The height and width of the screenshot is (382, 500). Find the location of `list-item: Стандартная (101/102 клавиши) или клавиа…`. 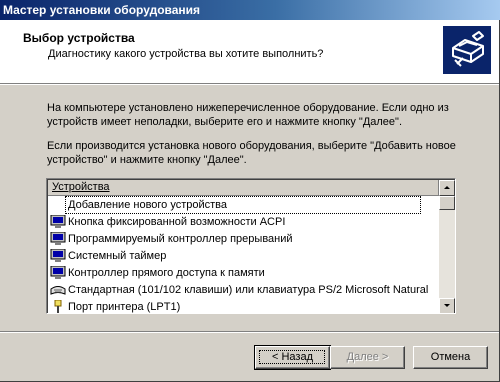

list-item: Стандартная (101/102 клавиши) или клавиа… is located at coordinates (243, 290).